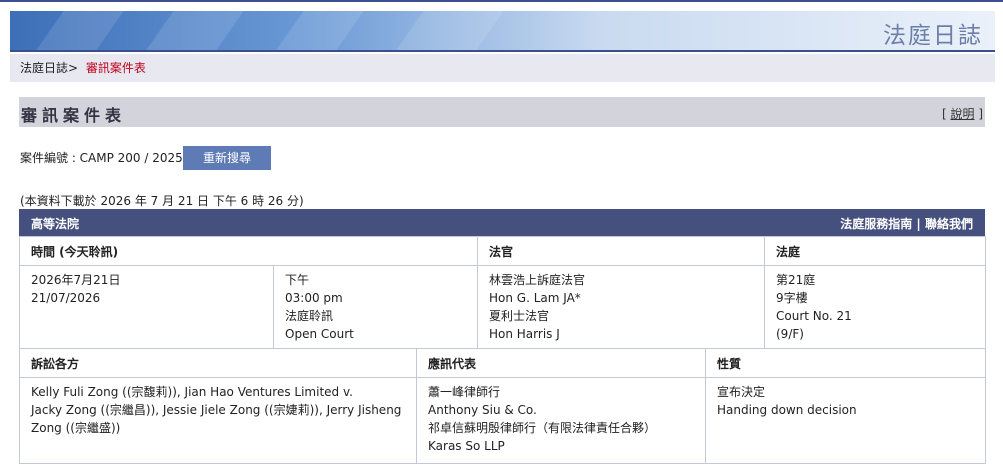  What do you see at coordinates (375, 307) in the screenshot?
I see `time-cell: 下午 03:00 pm 法庭聆訊 Open Court` at bounding box center [375, 307].